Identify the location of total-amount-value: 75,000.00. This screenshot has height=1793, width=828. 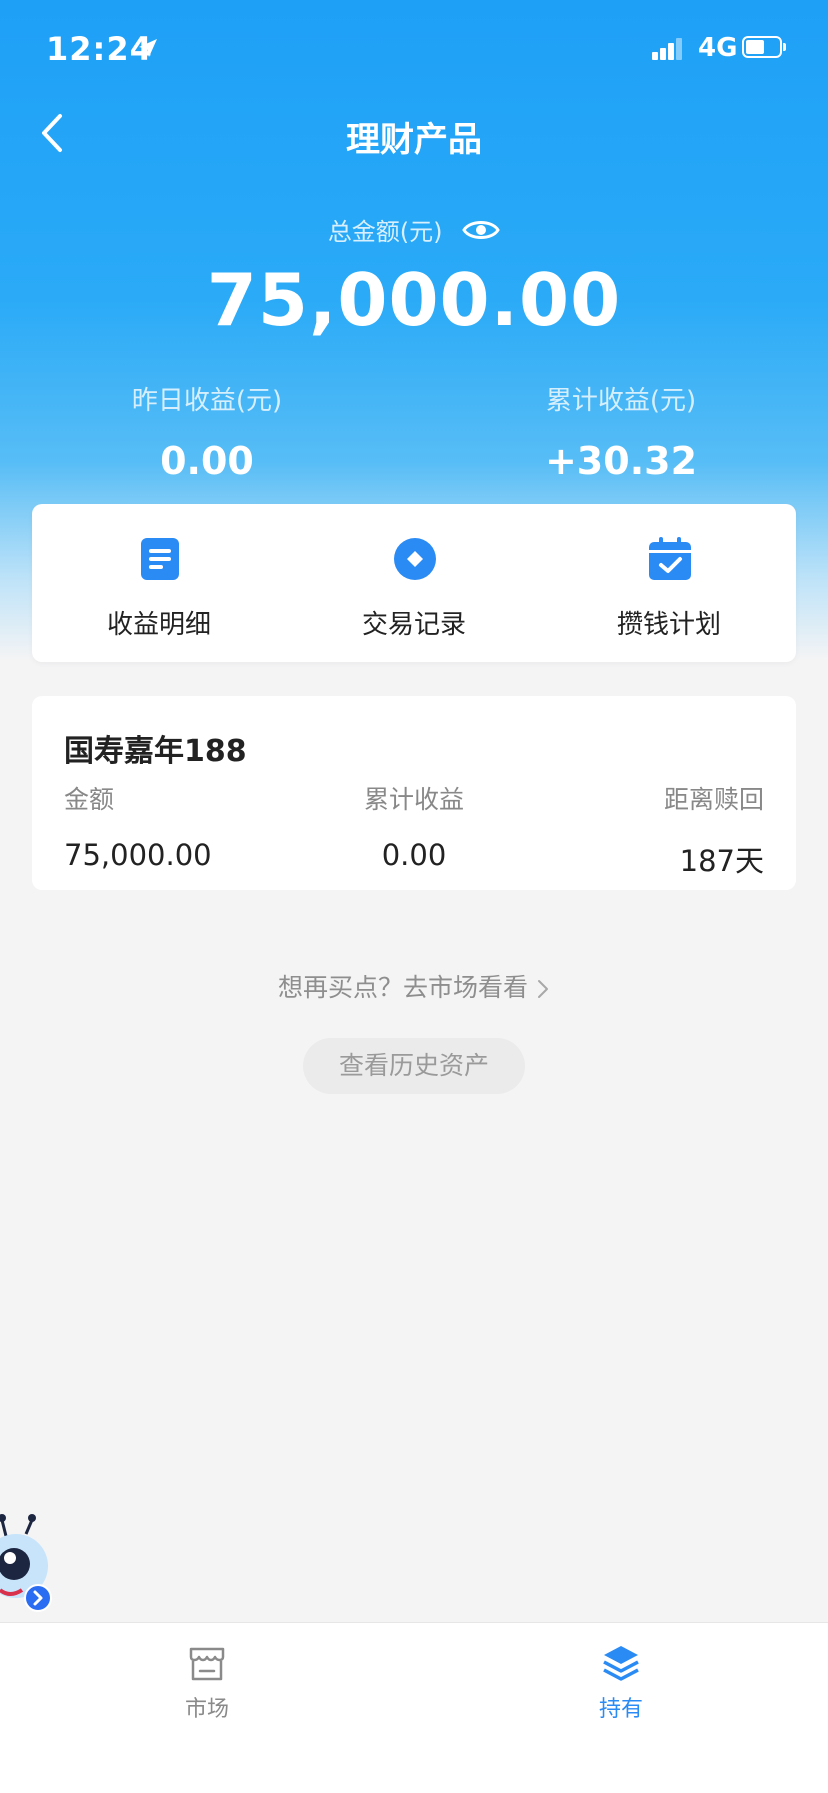
(414, 300).